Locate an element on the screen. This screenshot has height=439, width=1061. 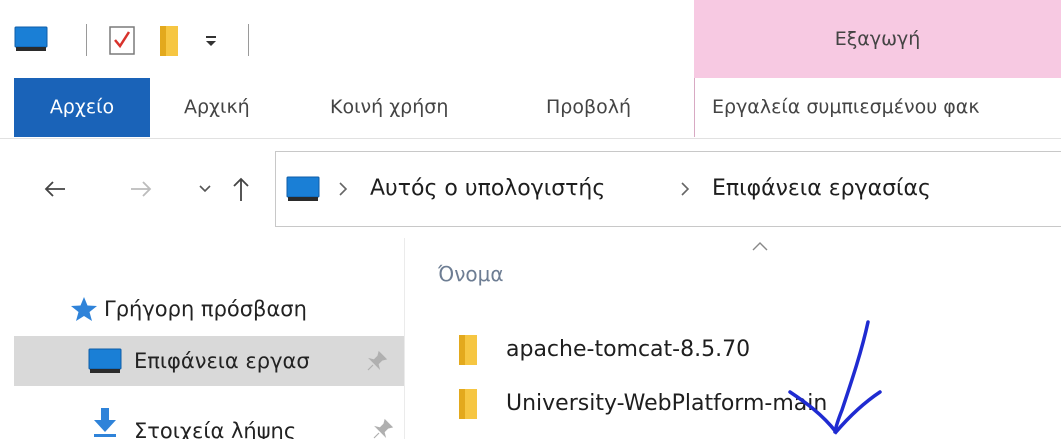
contextual-tab-extract: Εξαγωγή is located at coordinates (877, 39).